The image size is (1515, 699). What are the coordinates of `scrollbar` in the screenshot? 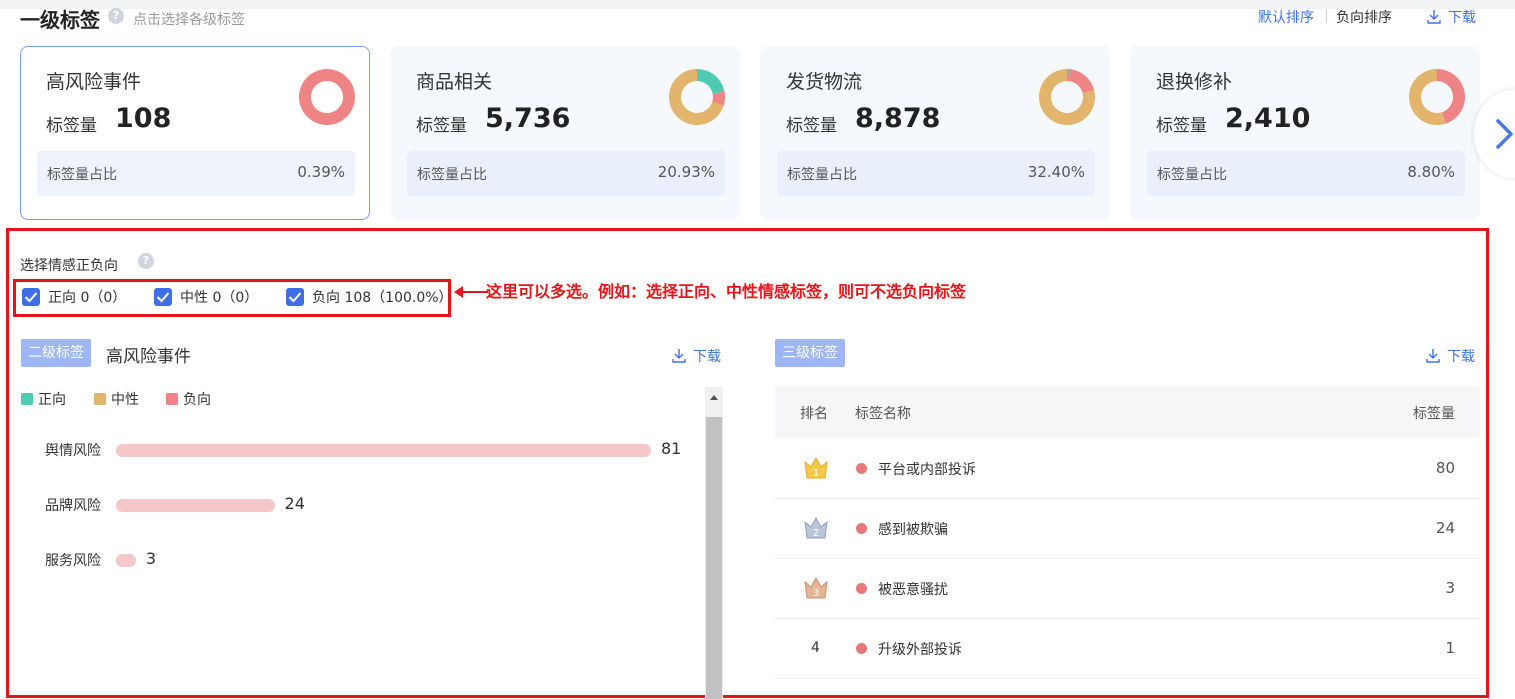 It's located at (714, 543).